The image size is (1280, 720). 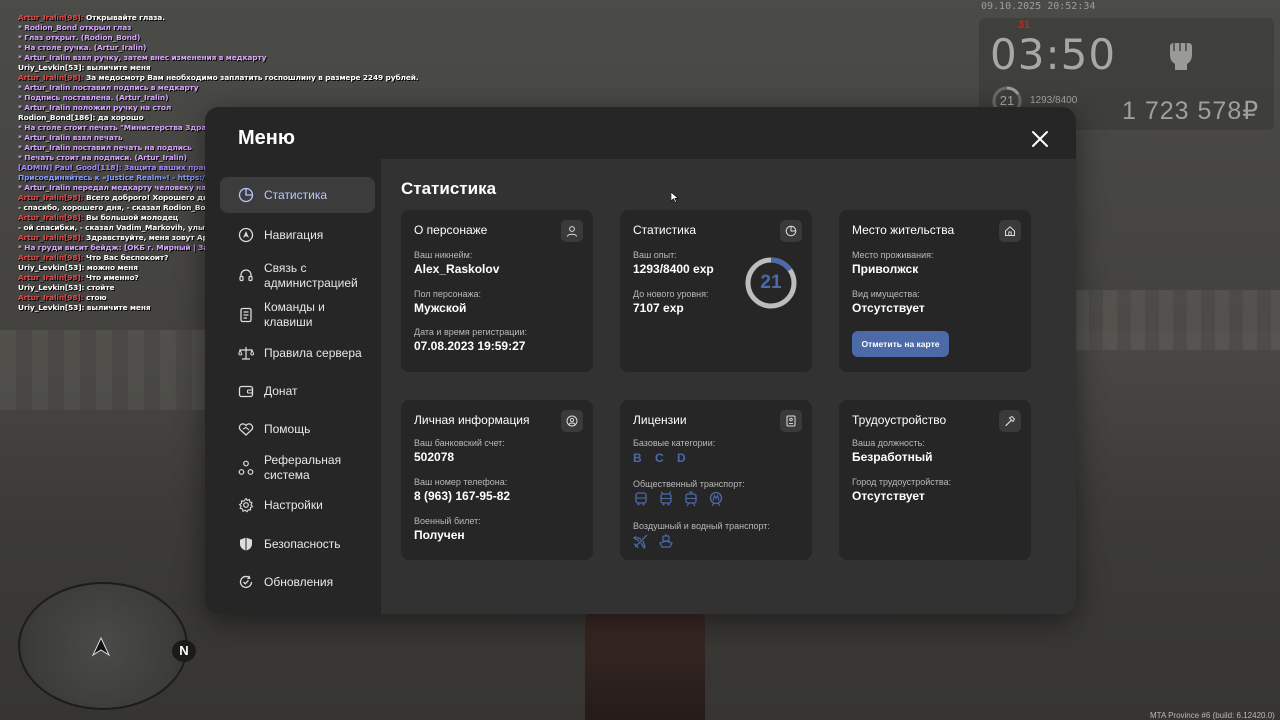 What do you see at coordinates (246, 544) in the screenshot?
I see `shield-icon` at bounding box center [246, 544].